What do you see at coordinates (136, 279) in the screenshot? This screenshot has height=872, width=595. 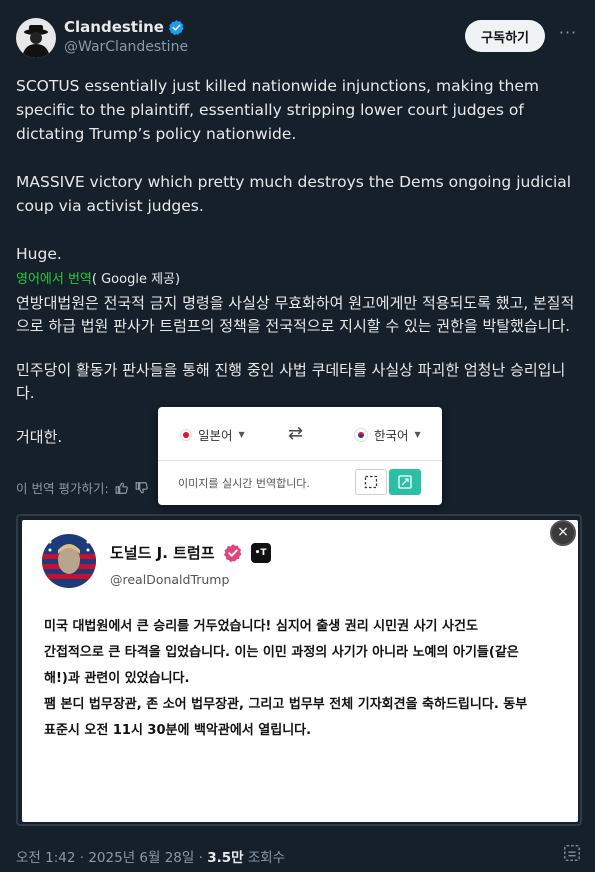 I see `translation-provider: ( Google 제공)` at bounding box center [136, 279].